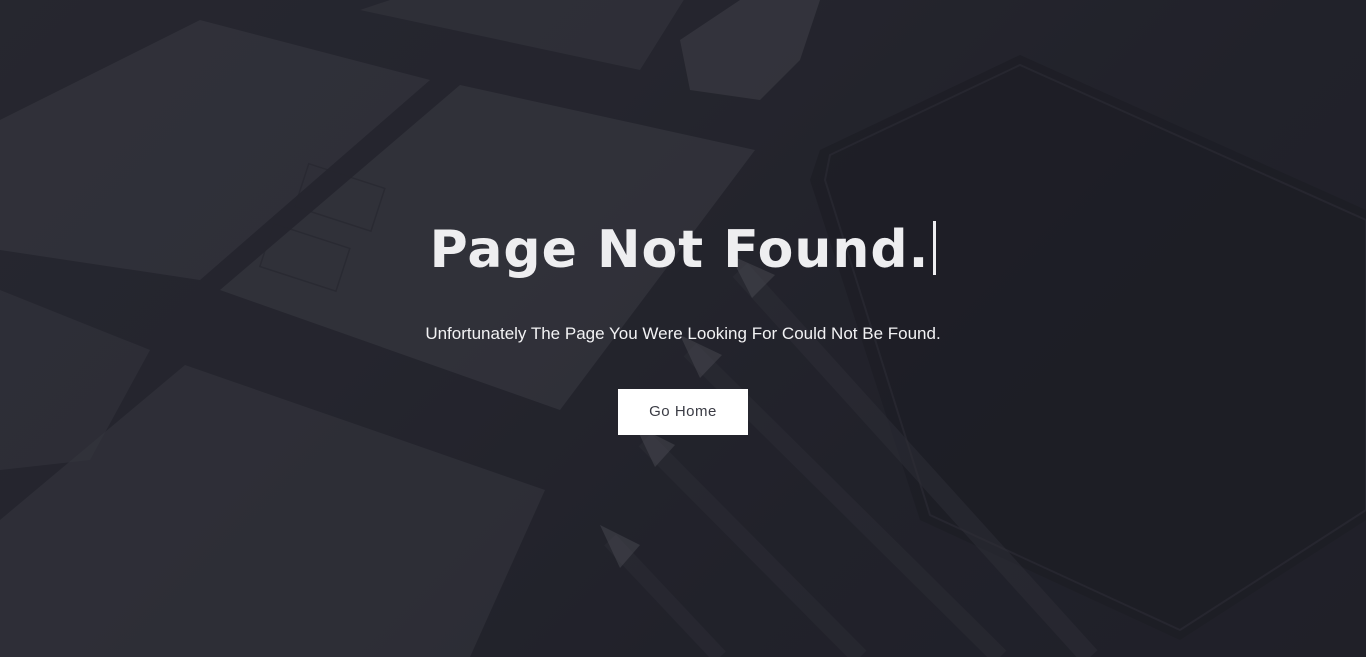 The width and height of the screenshot is (1366, 657). What do you see at coordinates (683, 412) in the screenshot?
I see `go-home-button: Go Home` at bounding box center [683, 412].